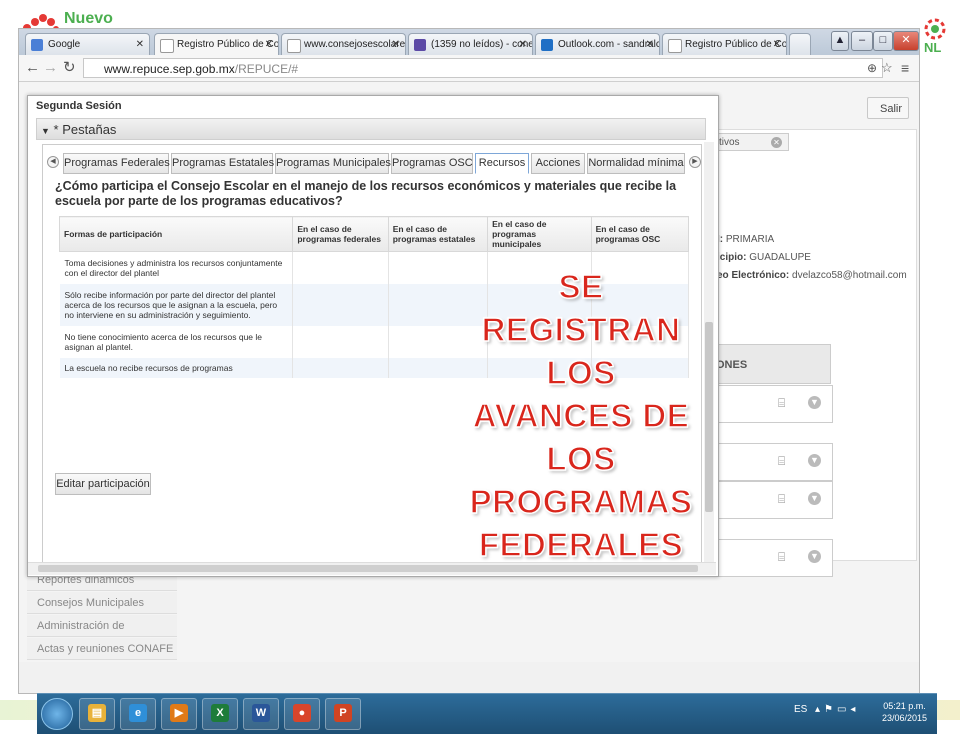  I want to click on collapse-arrow-icon: ▼, so click(45, 131).